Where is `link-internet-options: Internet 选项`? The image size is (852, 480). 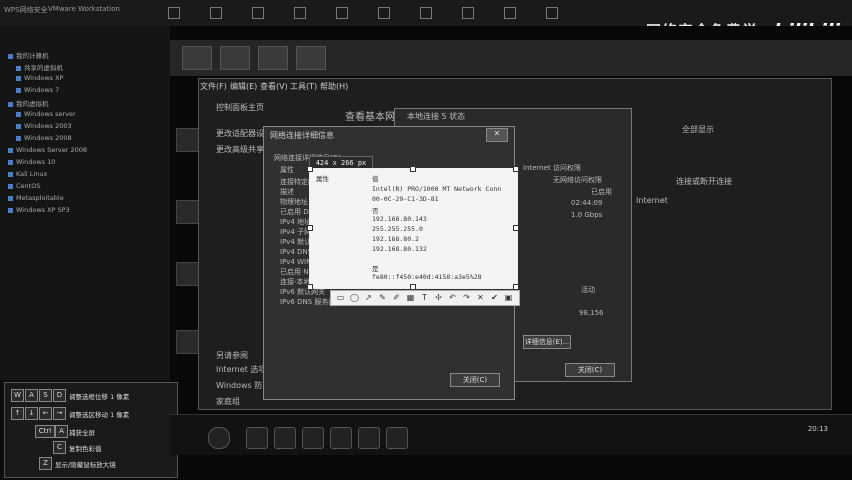 link-internet-options: Internet 选项 is located at coordinates (241, 369).